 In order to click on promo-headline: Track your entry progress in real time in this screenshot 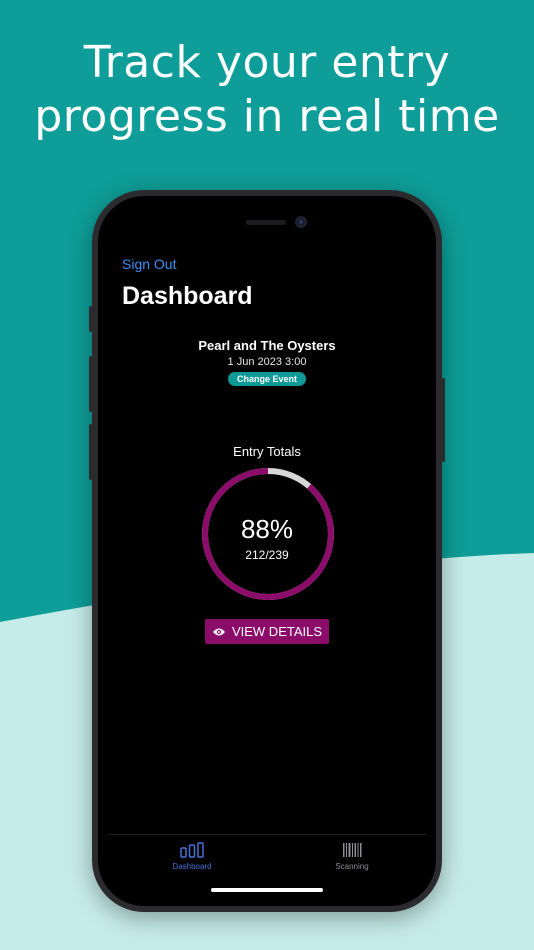, I will do `click(267, 90)`.